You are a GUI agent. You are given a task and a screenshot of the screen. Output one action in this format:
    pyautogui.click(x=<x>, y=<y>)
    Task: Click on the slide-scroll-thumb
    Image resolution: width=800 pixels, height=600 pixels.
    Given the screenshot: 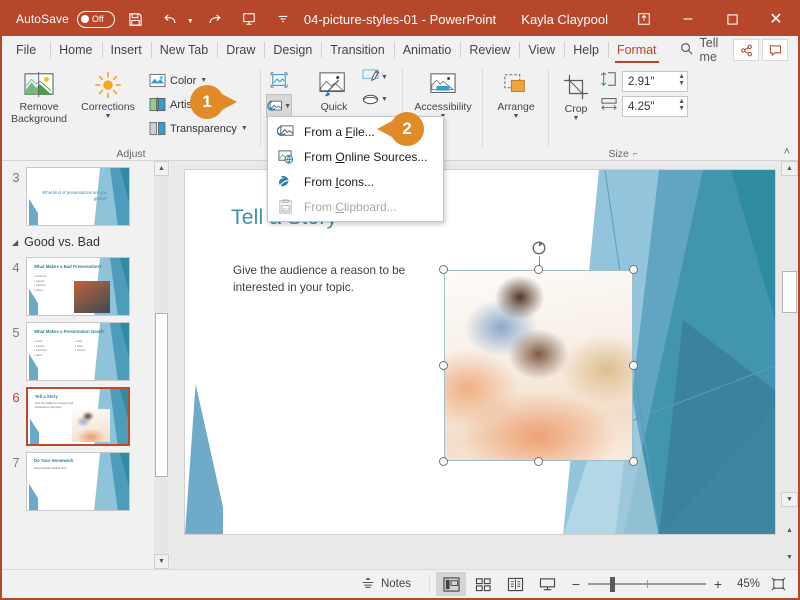 What is the action you would take?
    pyautogui.click(x=789, y=292)
    